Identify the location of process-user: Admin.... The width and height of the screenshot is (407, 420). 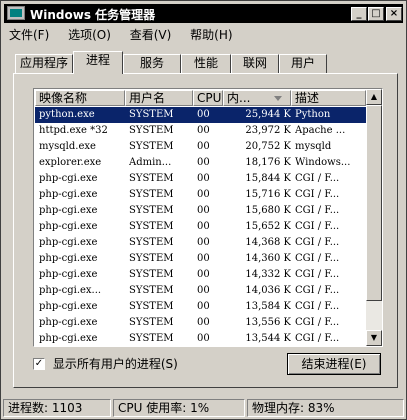
(150, 162).